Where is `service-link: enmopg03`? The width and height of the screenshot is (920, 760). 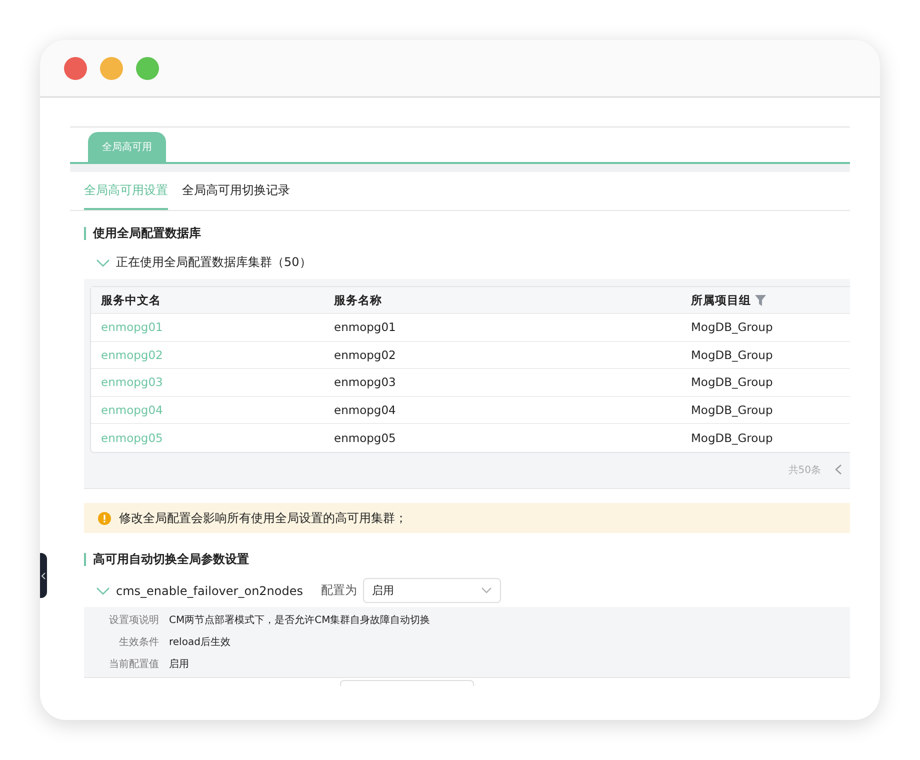
service-link: enmopg03 is located at coordinates (132, 382).